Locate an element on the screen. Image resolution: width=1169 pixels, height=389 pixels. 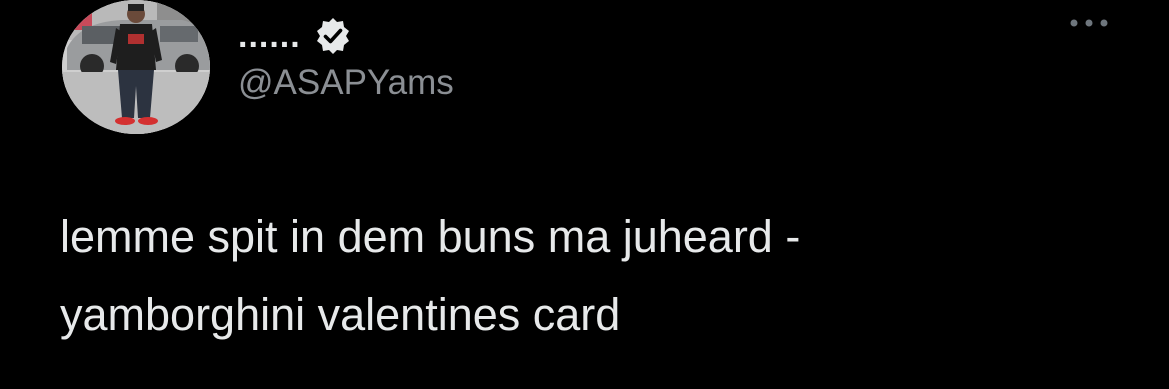
avatar-photo is located at coordinates (136, 67).